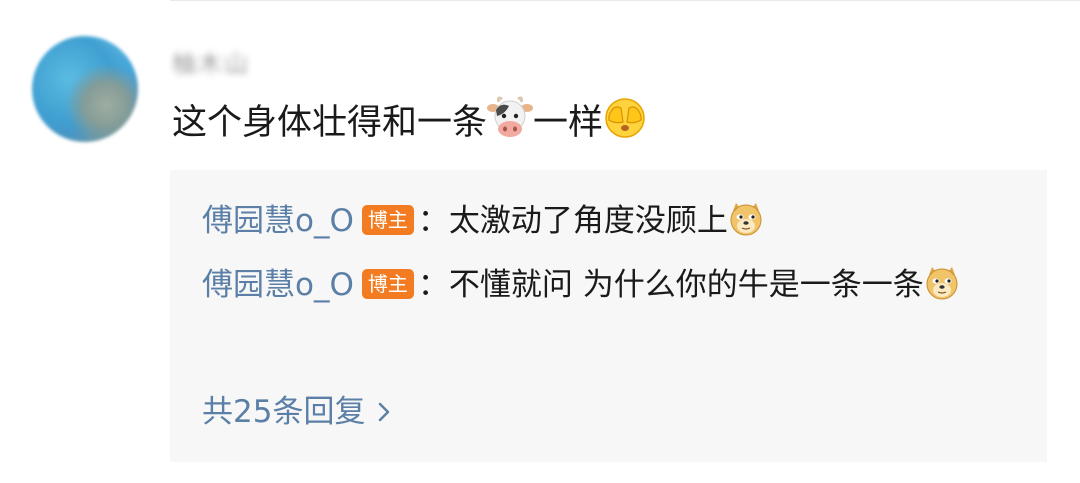  Describe the element at coordinates (510, 125) in the screenshot. I see `cow-face-icon` at that location.